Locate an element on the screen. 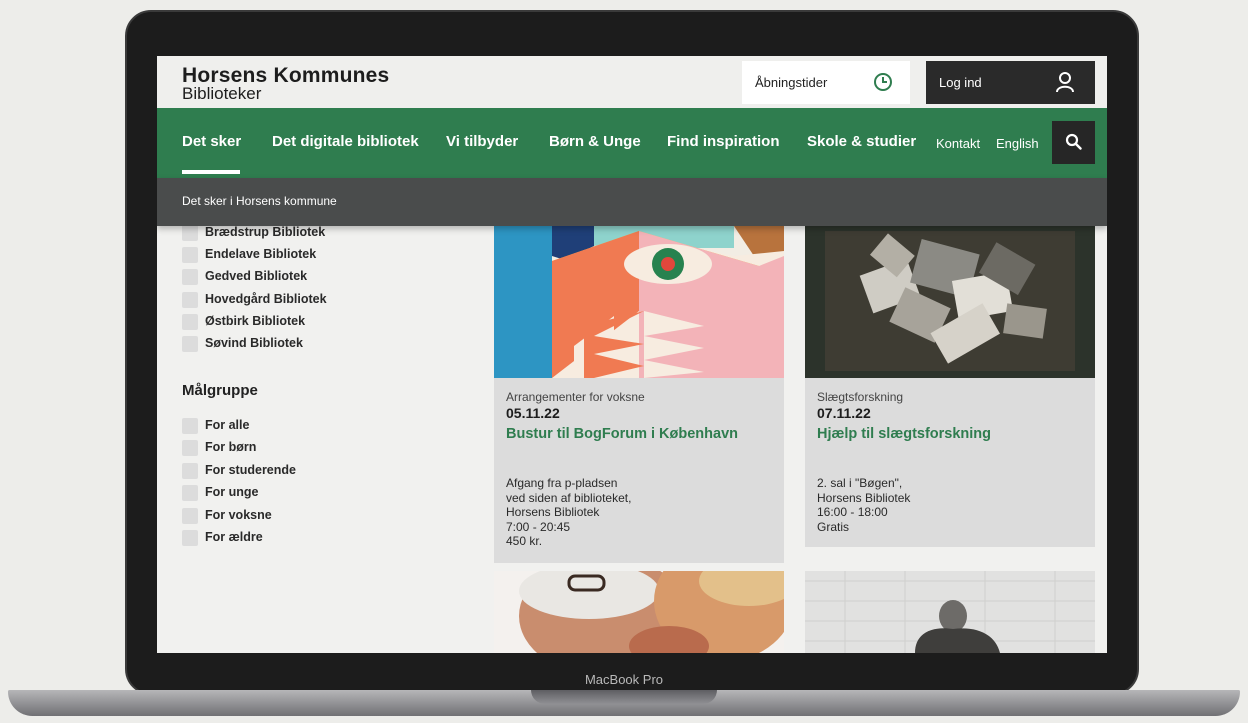 This screenshot has width=1248, height=723. nav-item-skole-studier: Skole & studier is located at coordinates (861, 141).